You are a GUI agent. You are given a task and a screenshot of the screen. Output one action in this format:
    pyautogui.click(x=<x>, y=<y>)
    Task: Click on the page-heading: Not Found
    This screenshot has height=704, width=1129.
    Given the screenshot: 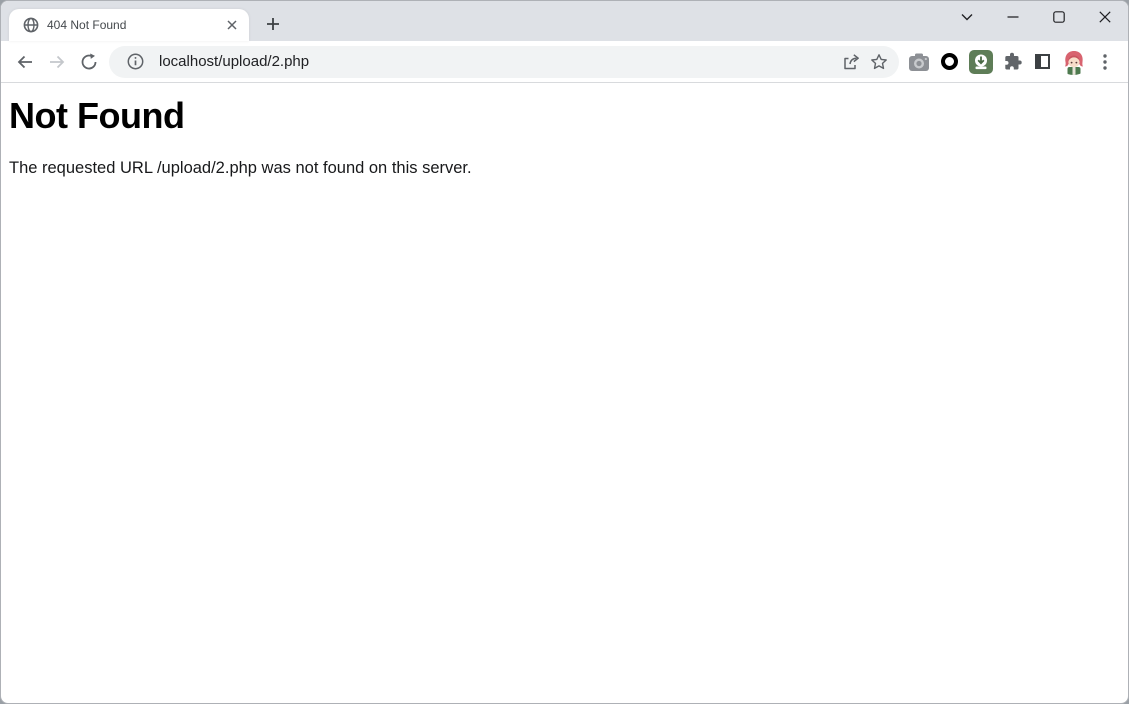 What is the action you would take?
    pyautogui.click(x=97, y=115)
    